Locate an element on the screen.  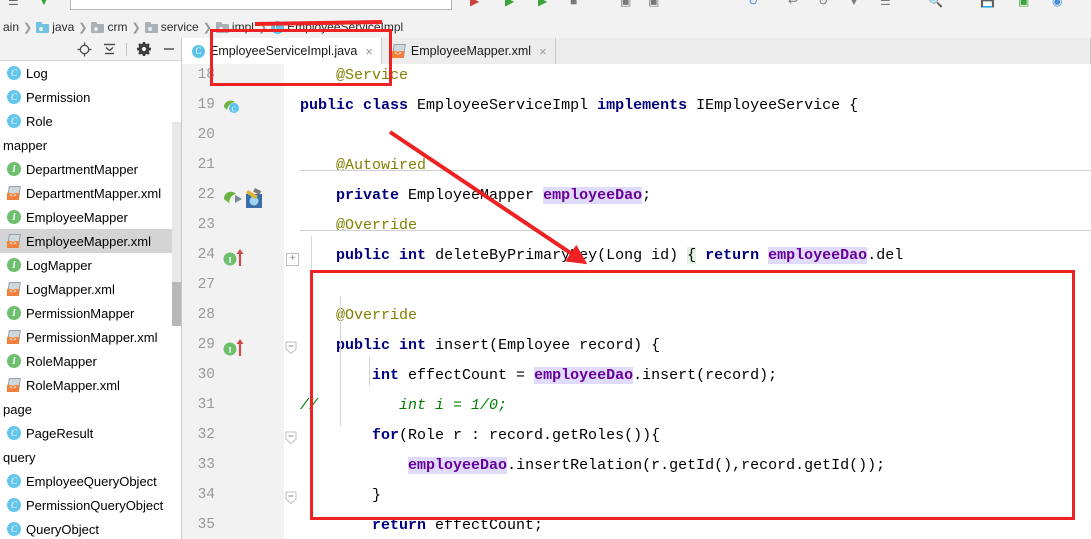
fold-expand-icon: + is located at coordinates (292, 259).